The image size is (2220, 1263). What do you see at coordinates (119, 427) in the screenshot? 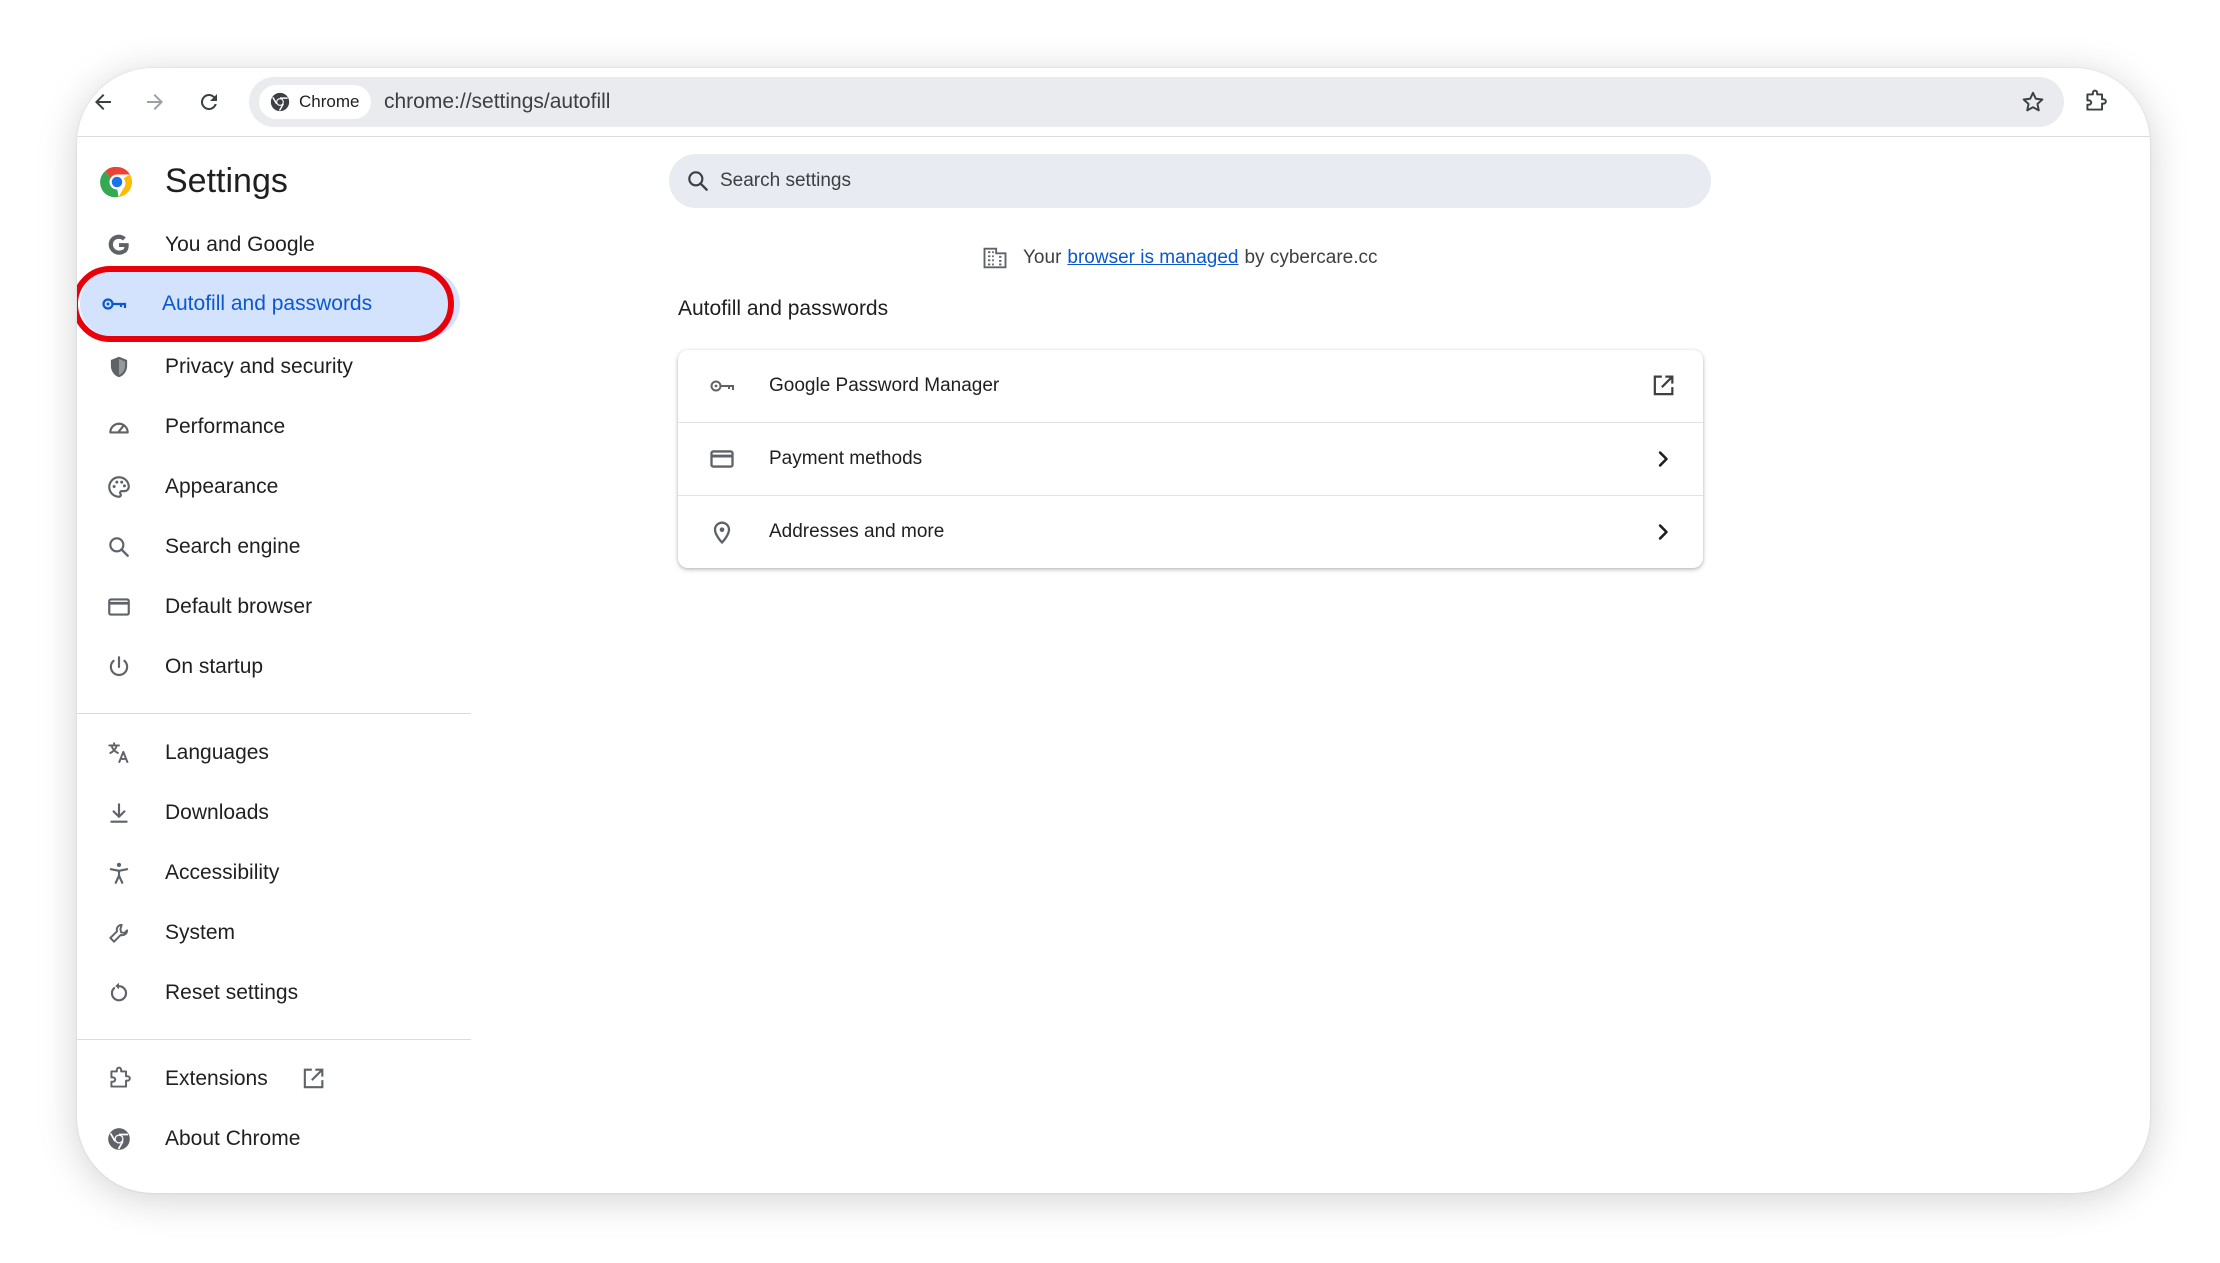
I see `speedometer-icon` at bounding box center [119, 427].